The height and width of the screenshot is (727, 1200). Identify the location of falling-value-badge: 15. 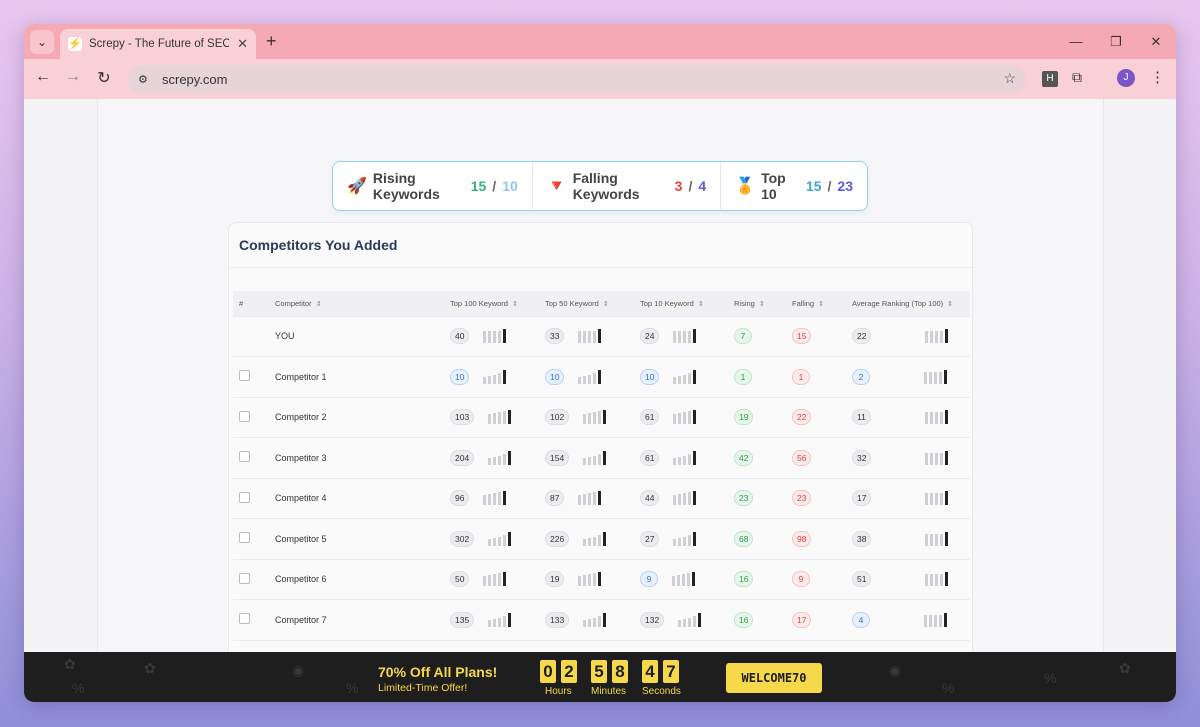
(802, 336).